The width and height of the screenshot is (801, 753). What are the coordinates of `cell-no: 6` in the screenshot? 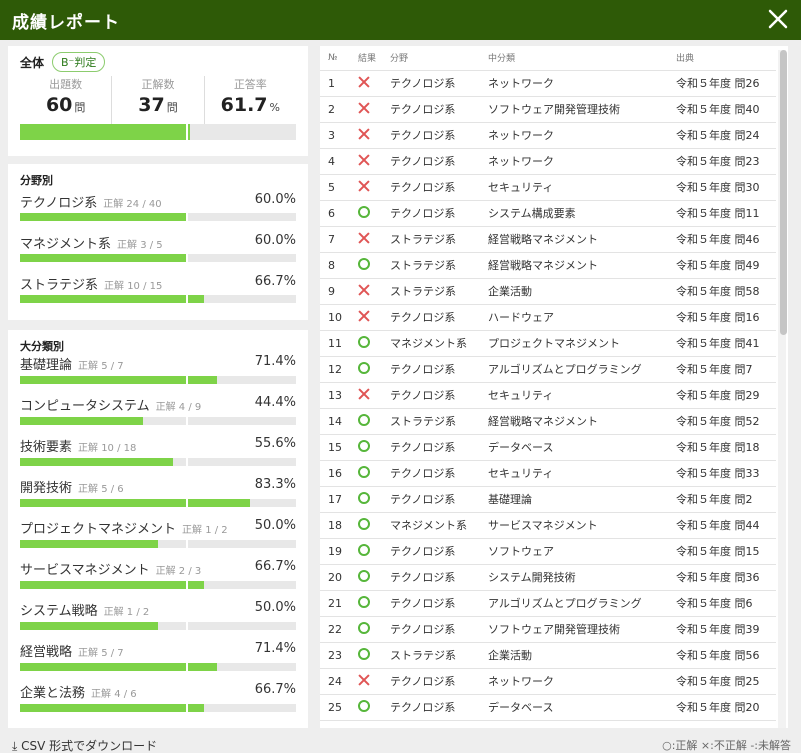 It's located at (335, 213).